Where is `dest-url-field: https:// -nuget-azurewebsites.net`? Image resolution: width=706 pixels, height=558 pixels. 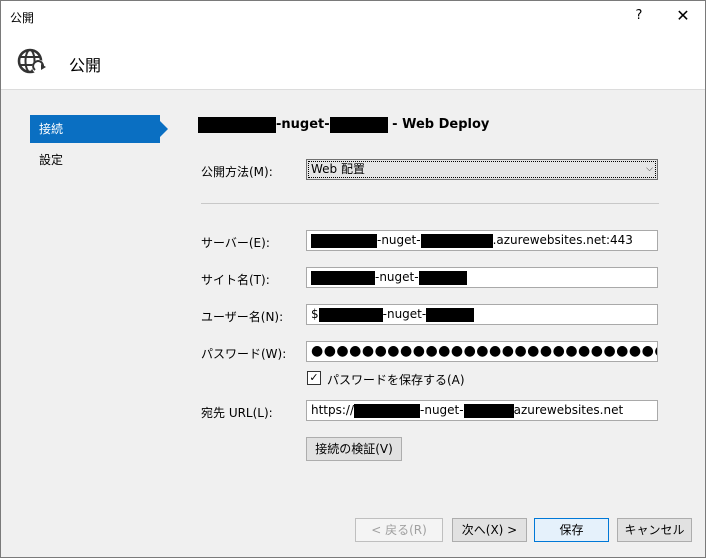
dest-url-field: https:// -nuget-azurewebsites.net is located at coordinates (482, 410).